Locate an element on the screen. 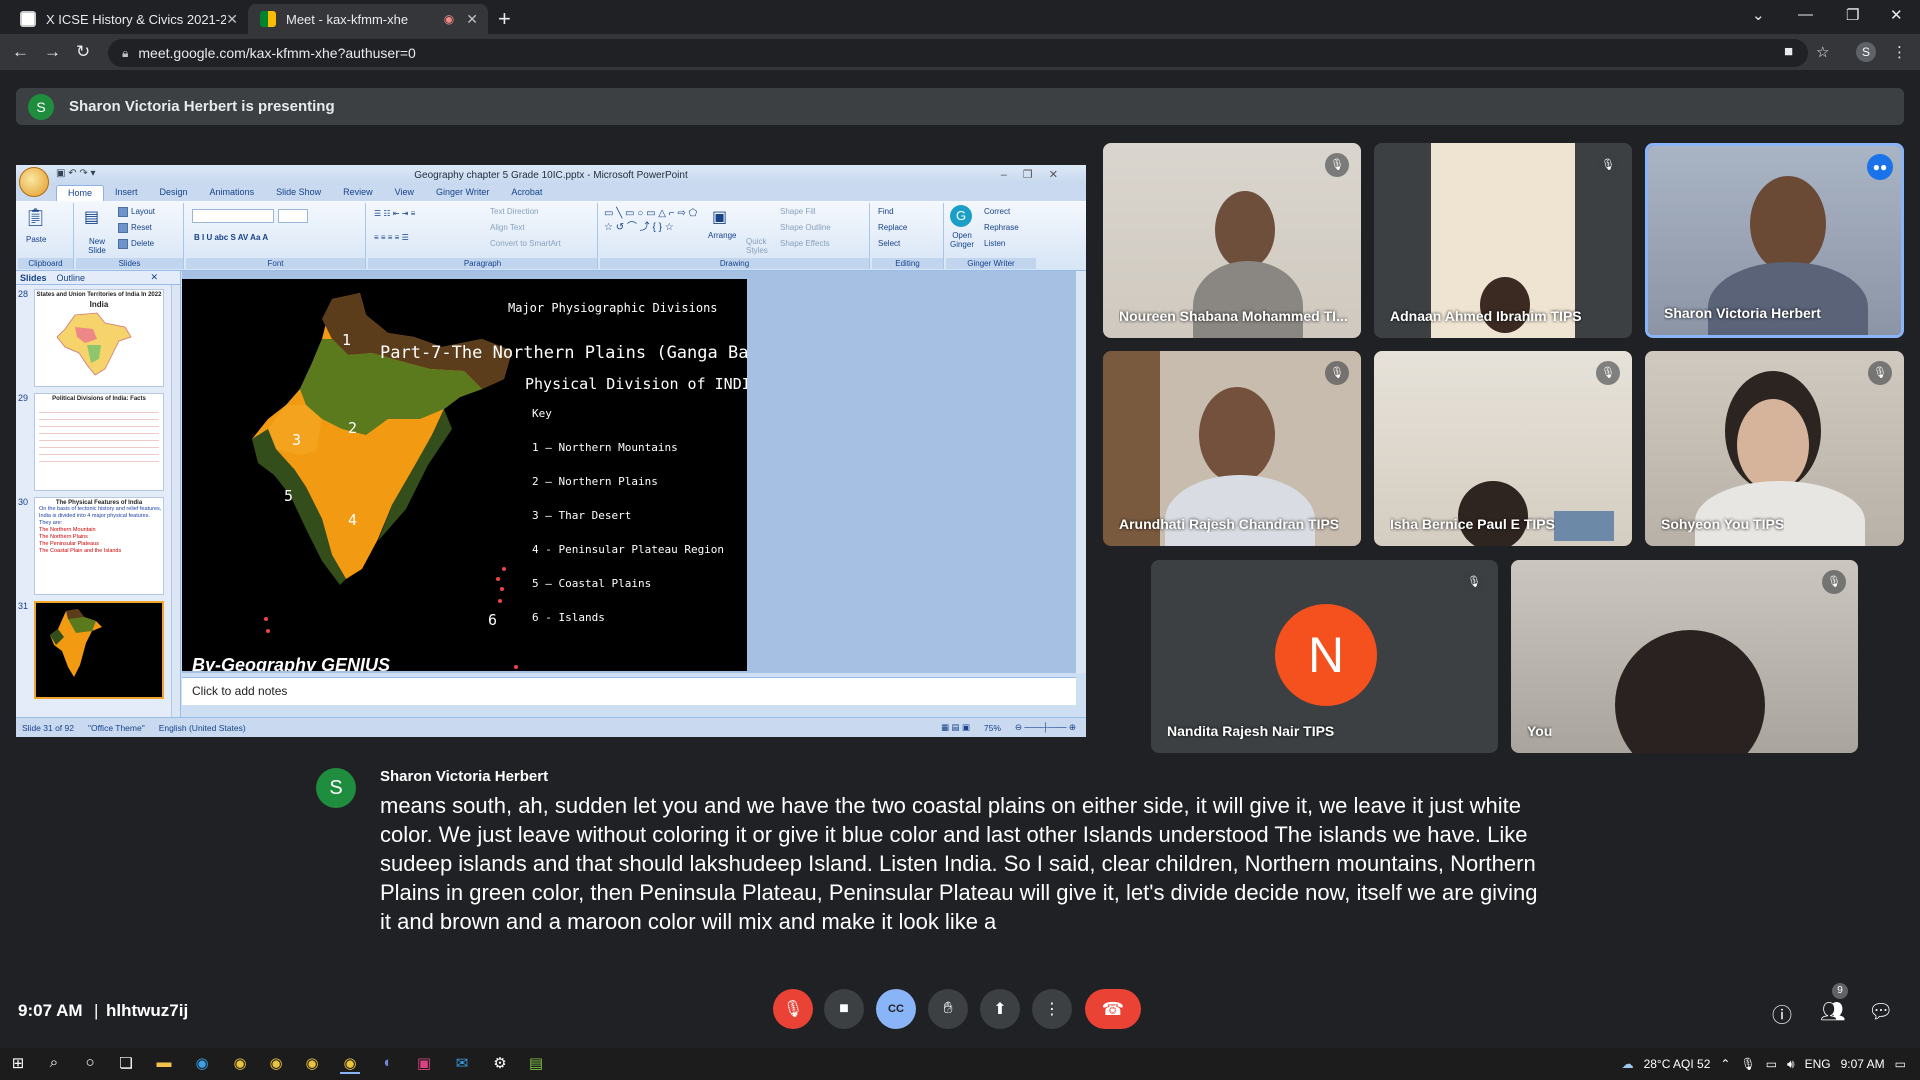 The height and width of the screenshot is (1080, 1920). camera-toggle-button: ■ is located at coordinates (844, 1009).